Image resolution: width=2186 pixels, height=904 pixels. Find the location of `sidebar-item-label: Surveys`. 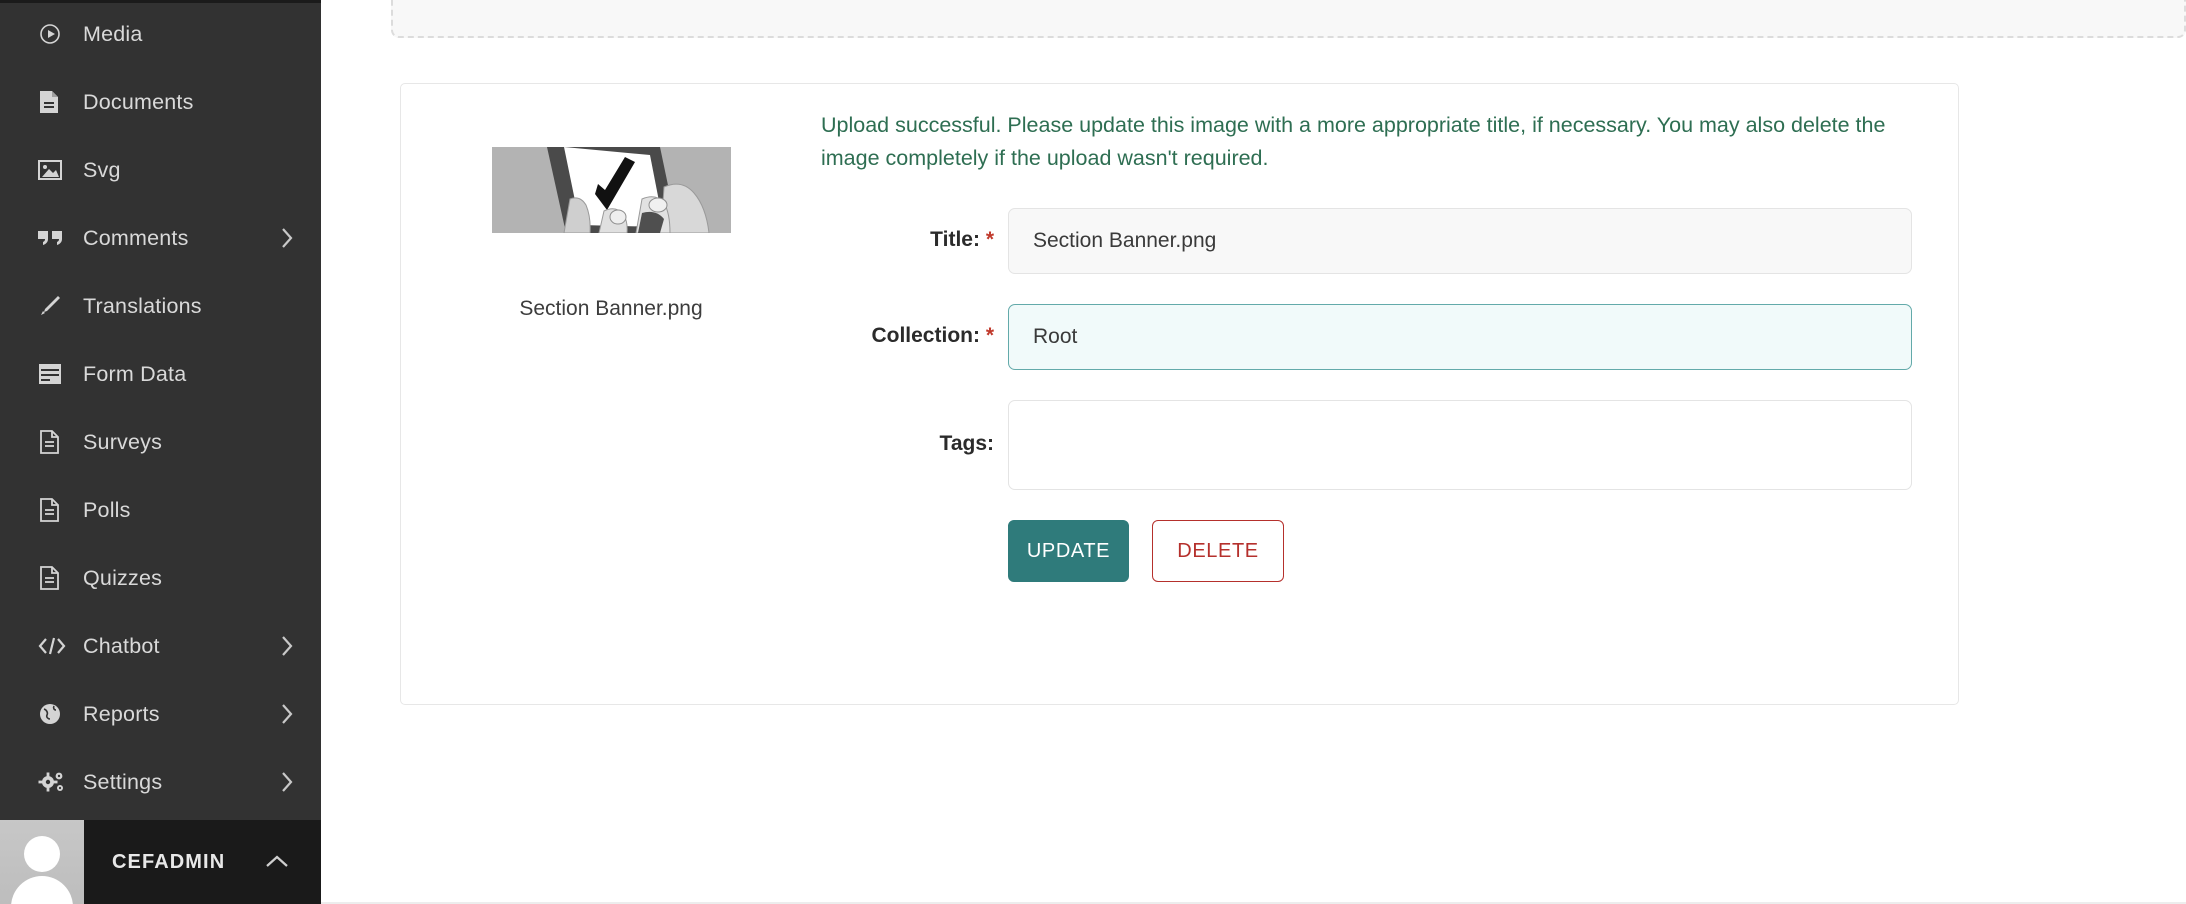

sidebar-item-label: Surveys is located at coordinates (123, 441).